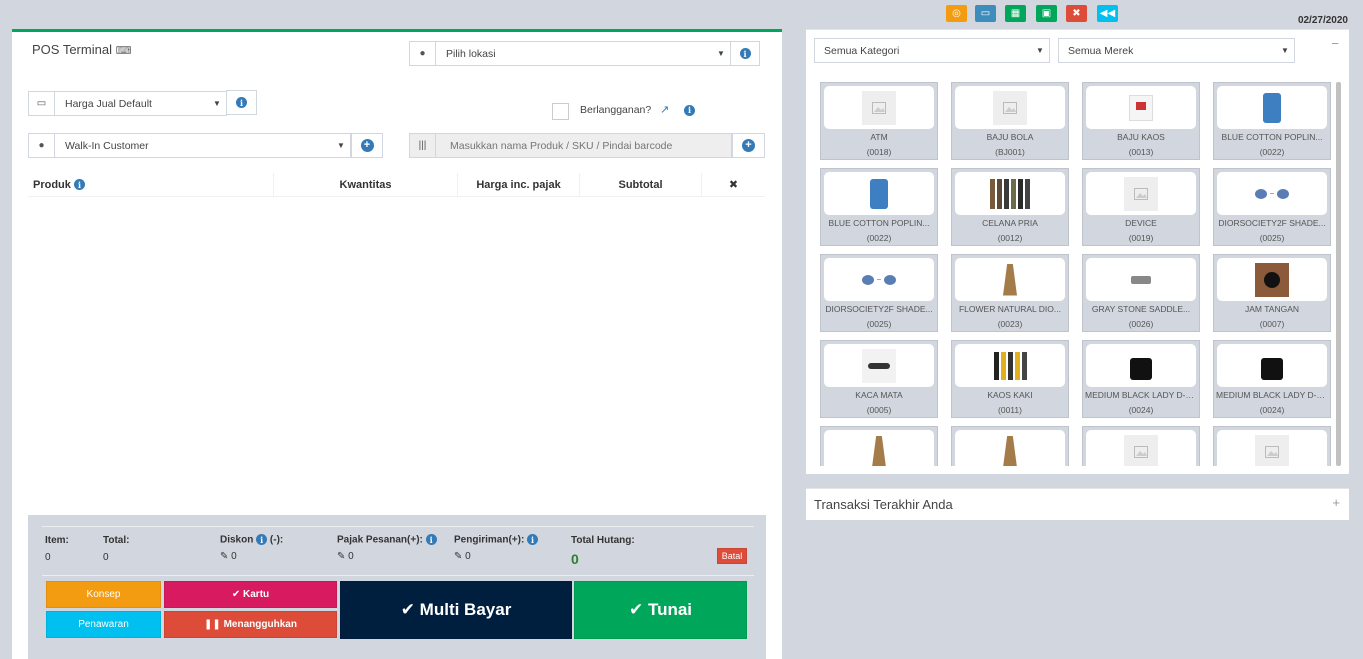 This screenshot has width=1363, height=659. What do you see at coordinates (879, 121) in the screenshot?
I see `product-card: ATM (0018)` at bounding box center [879, 121].